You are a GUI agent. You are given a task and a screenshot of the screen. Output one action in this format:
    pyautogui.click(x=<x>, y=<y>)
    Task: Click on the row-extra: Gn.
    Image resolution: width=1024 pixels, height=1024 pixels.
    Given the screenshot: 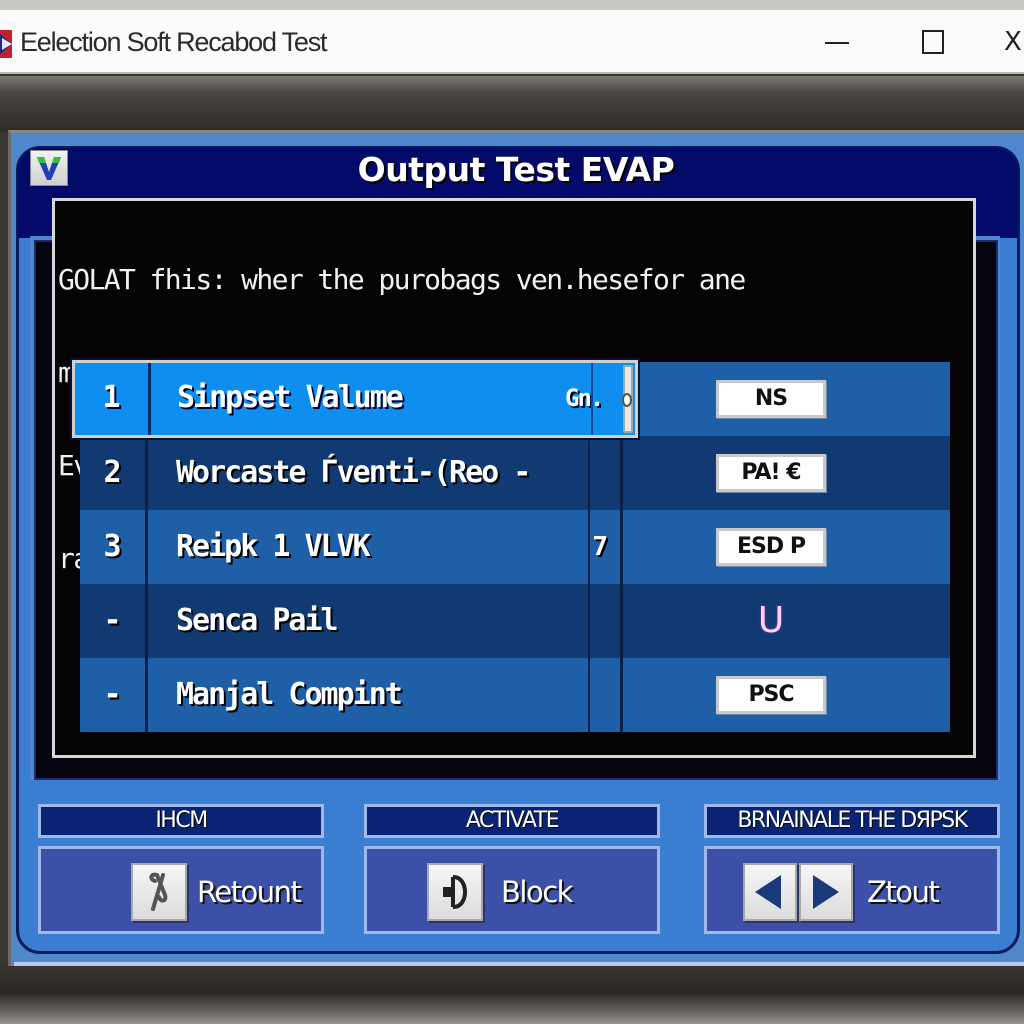 What is the action you would take?
    pyautogui.click(x=584, y=398)
    